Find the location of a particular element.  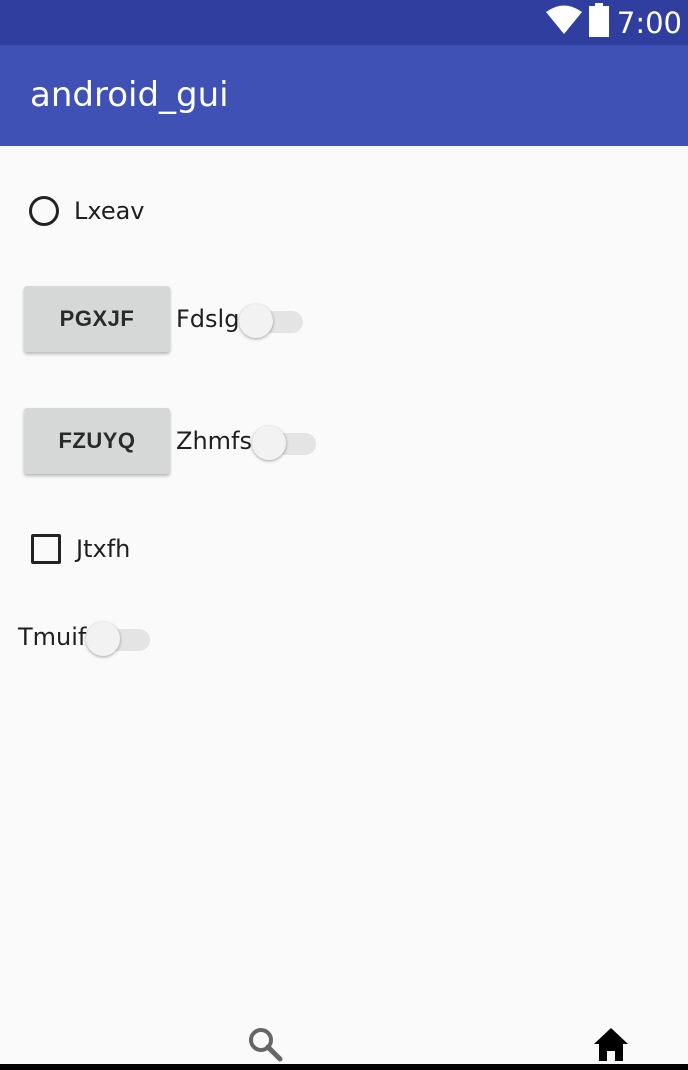

app-title: android_gui is located at coordinates (129, 95).